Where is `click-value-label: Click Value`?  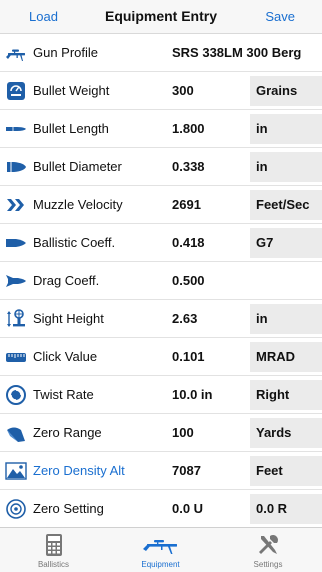 click-value-label: Click Value is located at coordinates (65, 356).